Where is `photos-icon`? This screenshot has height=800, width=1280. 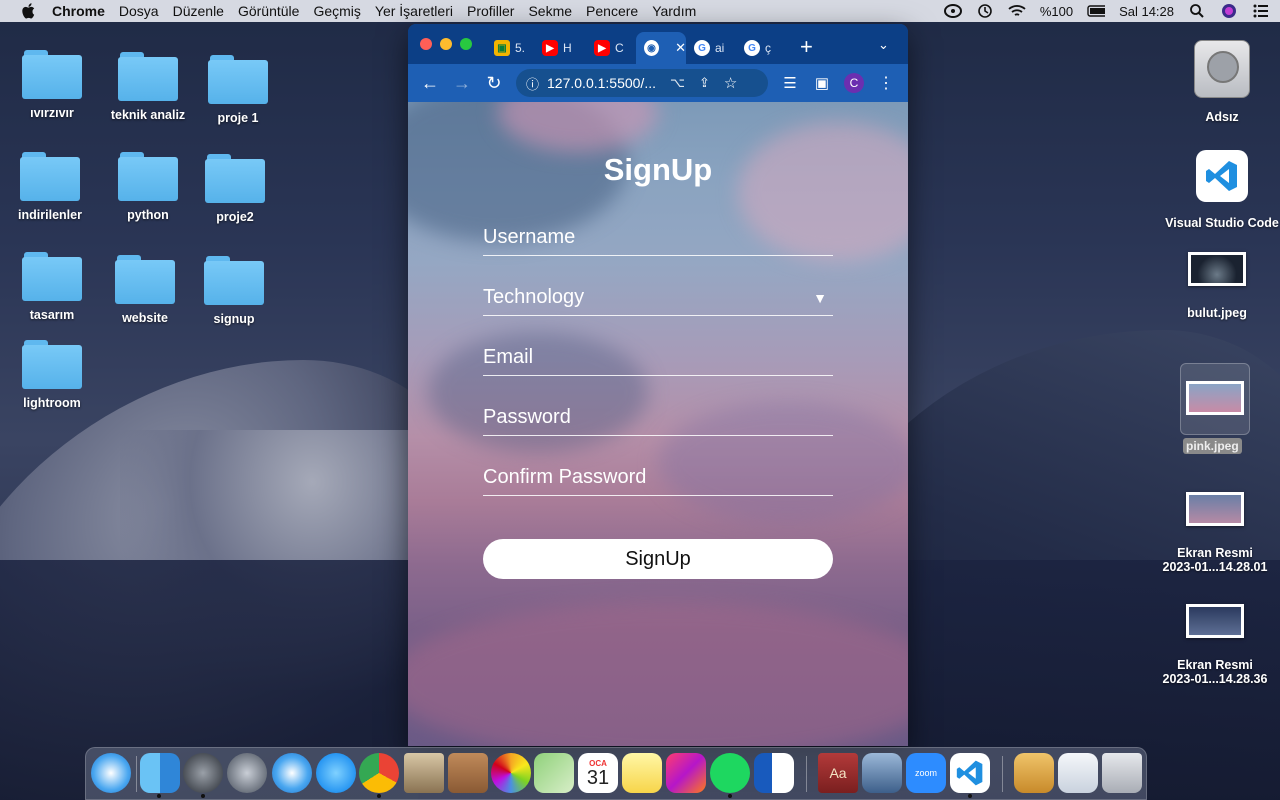
photos-icon is located at coordinates (511, 773).